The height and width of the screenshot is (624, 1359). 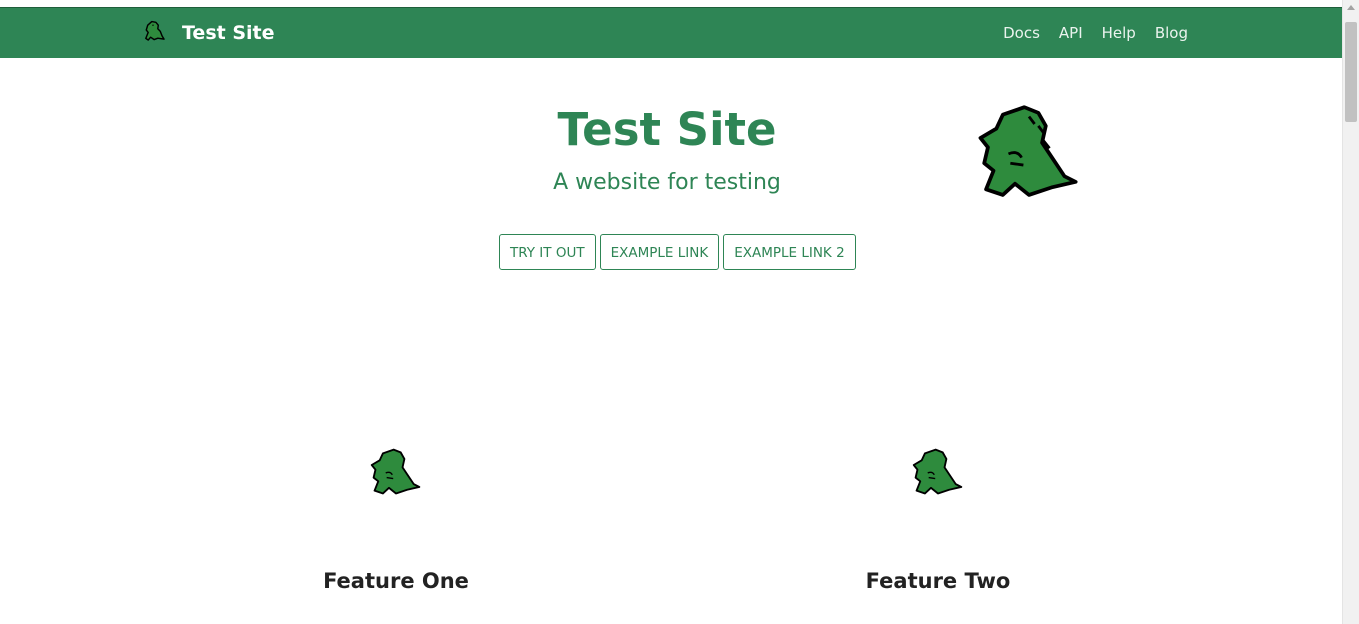 What do you see at coordinates (547, 252) in the screenshot?
I see `try-it-out-button: TRY IT OUT` at bounding box center [547, 252].